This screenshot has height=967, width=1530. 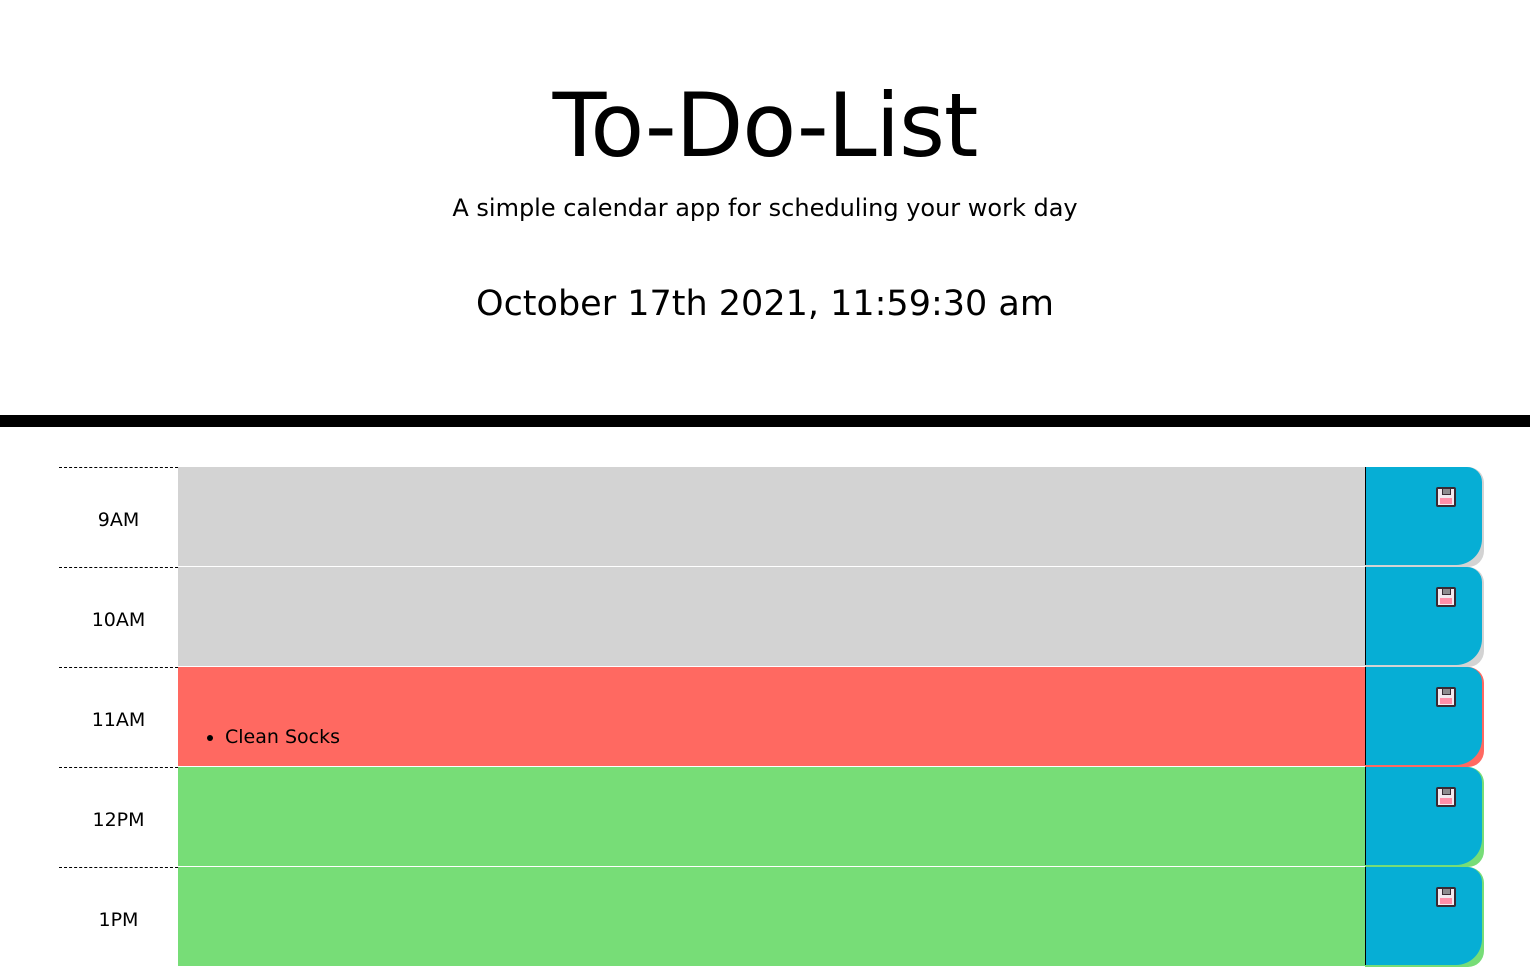 I want to click on time-block-9am: 9AM, so click(x=771, y=517).